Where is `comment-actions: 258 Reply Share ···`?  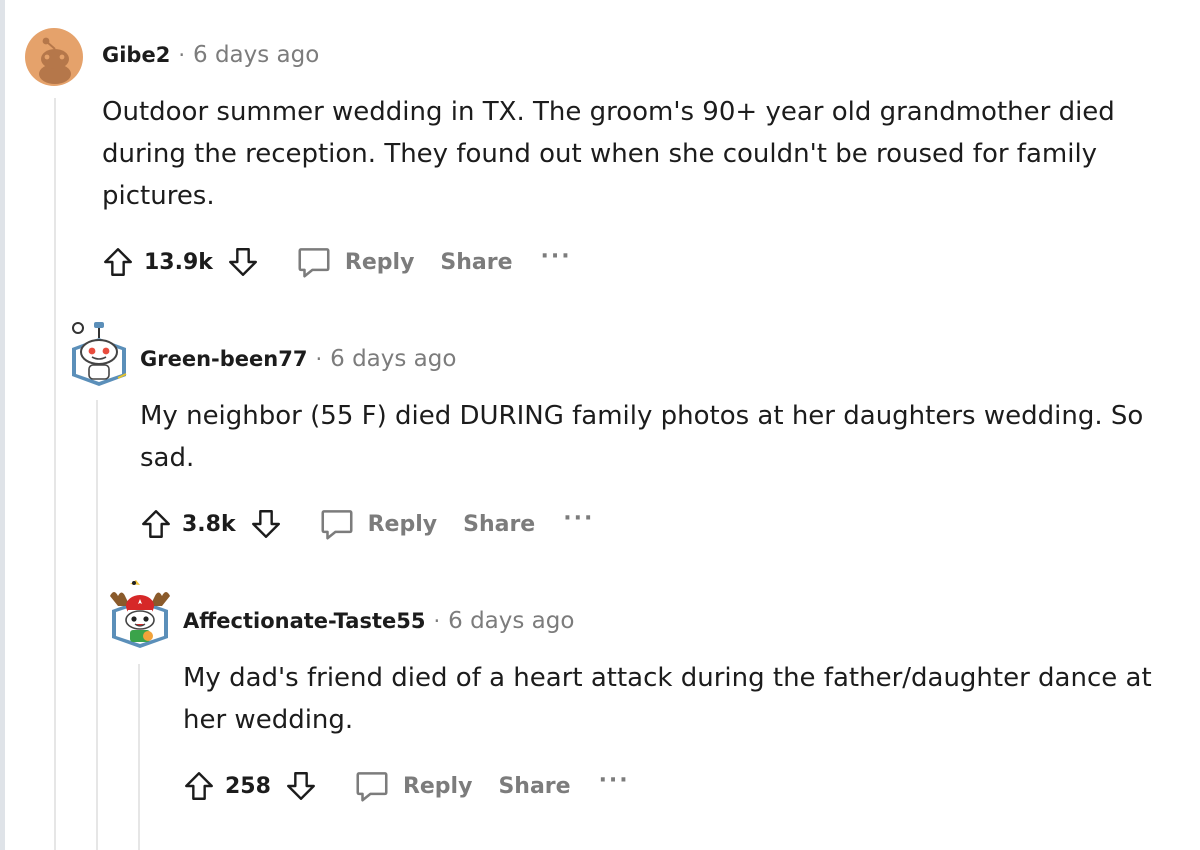 comment-actions: 258 Reply Share ··· is located at coordinates (405, 786).